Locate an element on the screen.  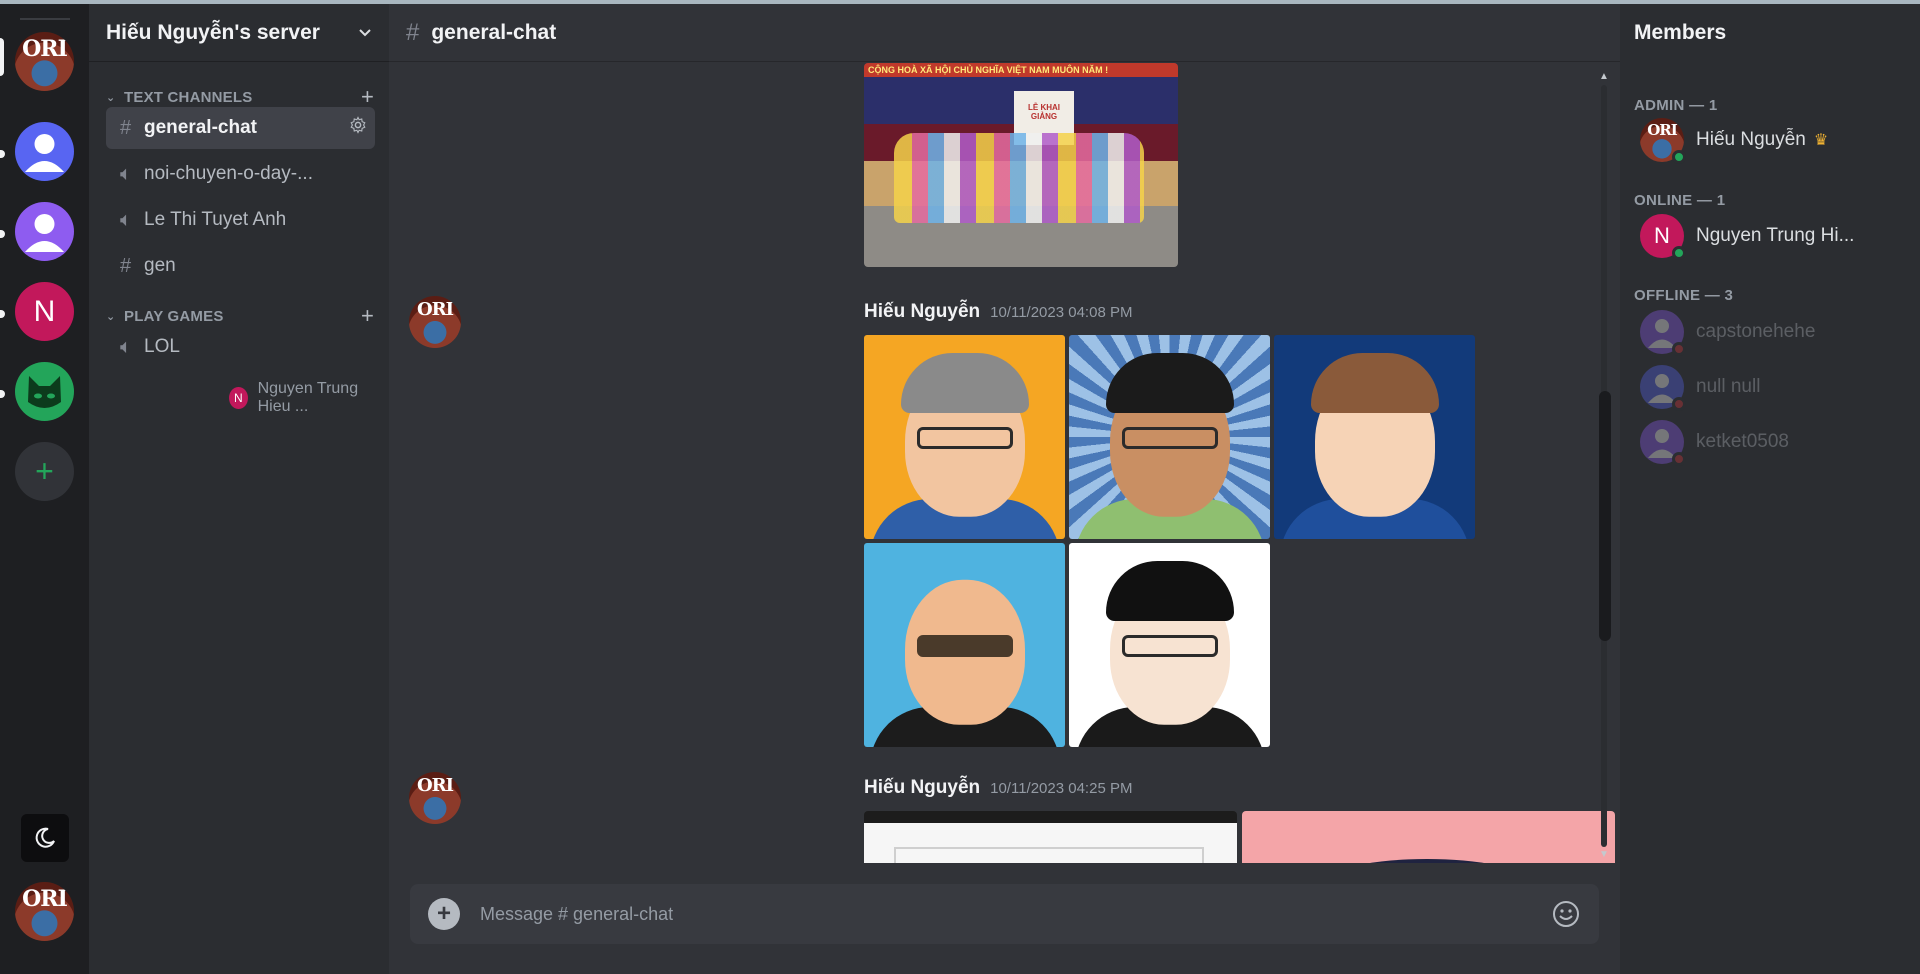
member-item: capstonehehe is located at coordinates (1728, 333).